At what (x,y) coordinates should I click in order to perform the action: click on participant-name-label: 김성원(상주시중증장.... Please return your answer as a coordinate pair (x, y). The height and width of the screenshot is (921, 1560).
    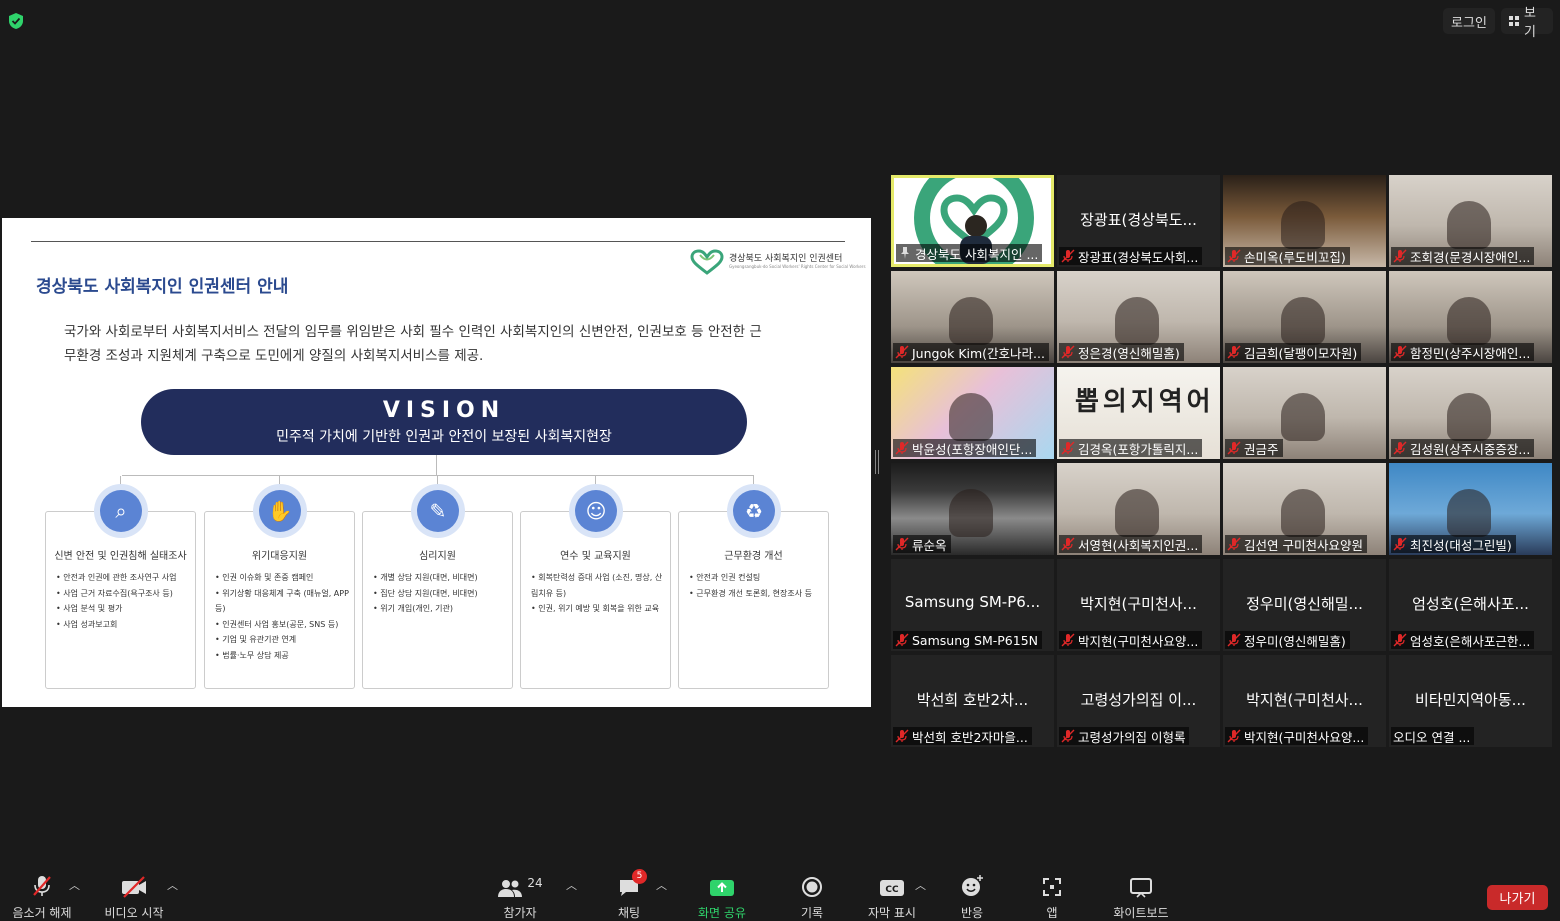
    Looking at the image, I should click on (1463, 448).